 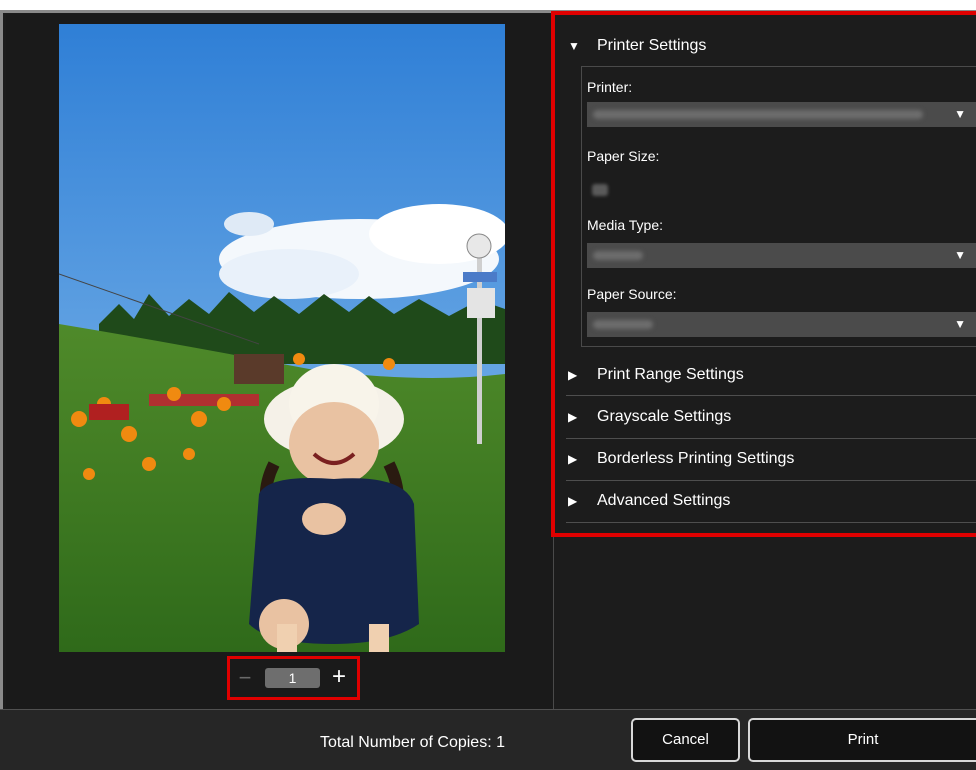 What do you see at coordinates (664, 500) in the screenshot?
I see `section-label: Advanced Settings` at bounding box center [664, 500].